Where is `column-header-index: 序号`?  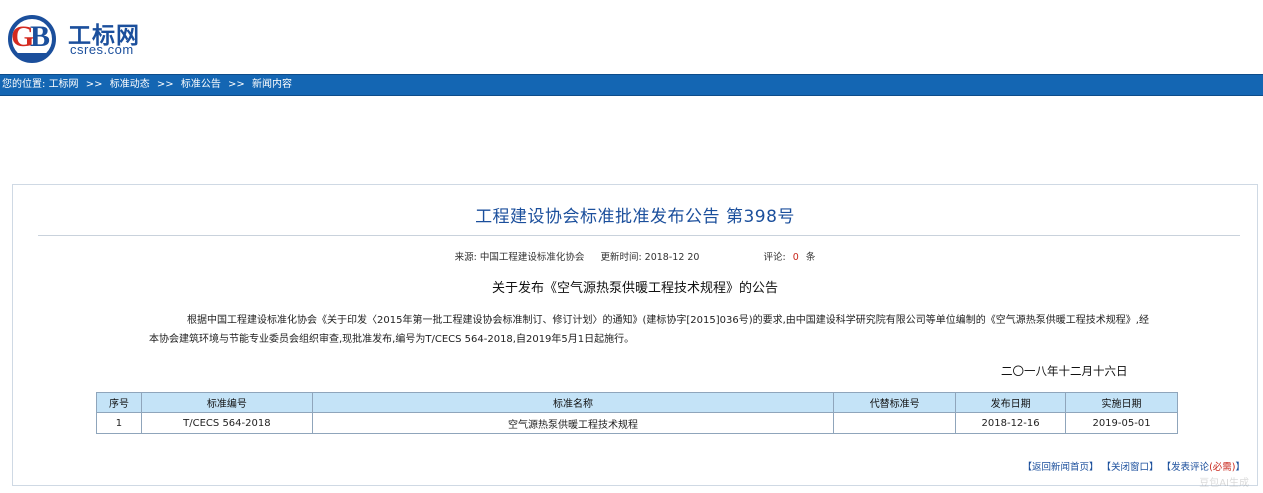 column-header-index: 序号 is located at coordinates (119, 402).